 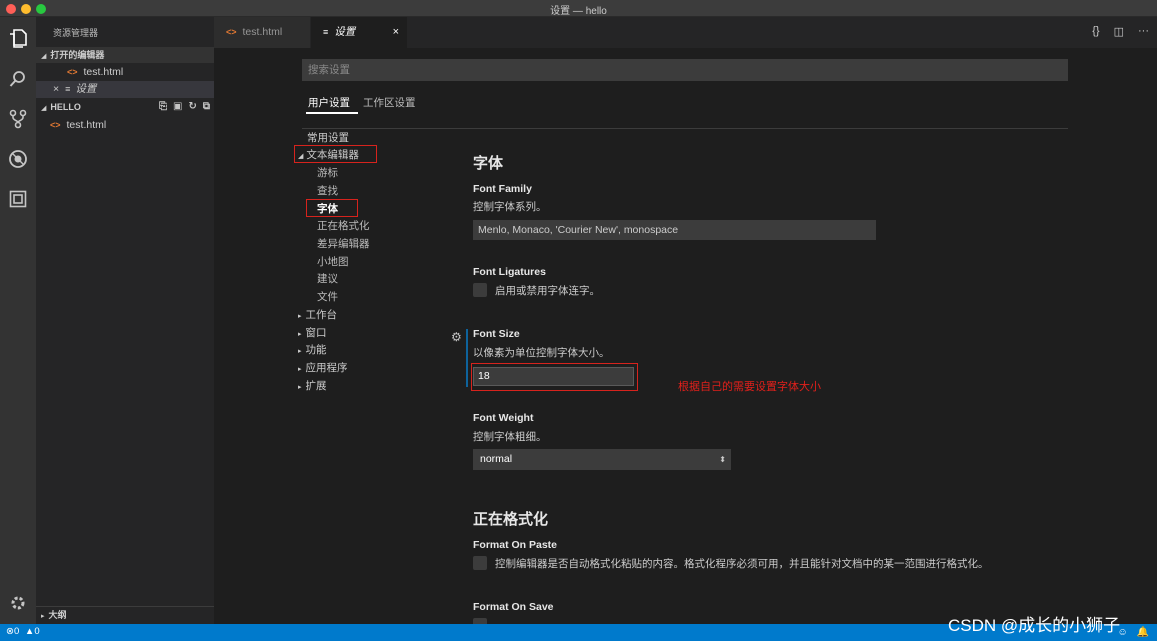 I want to click on bell-icon: 🔔, so click(x=1143, y=632).